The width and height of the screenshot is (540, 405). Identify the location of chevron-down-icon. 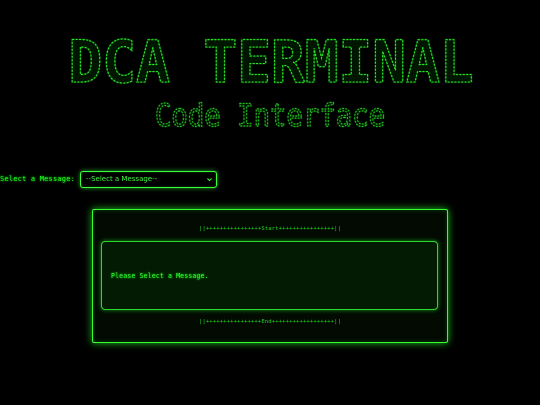
(210, 179).